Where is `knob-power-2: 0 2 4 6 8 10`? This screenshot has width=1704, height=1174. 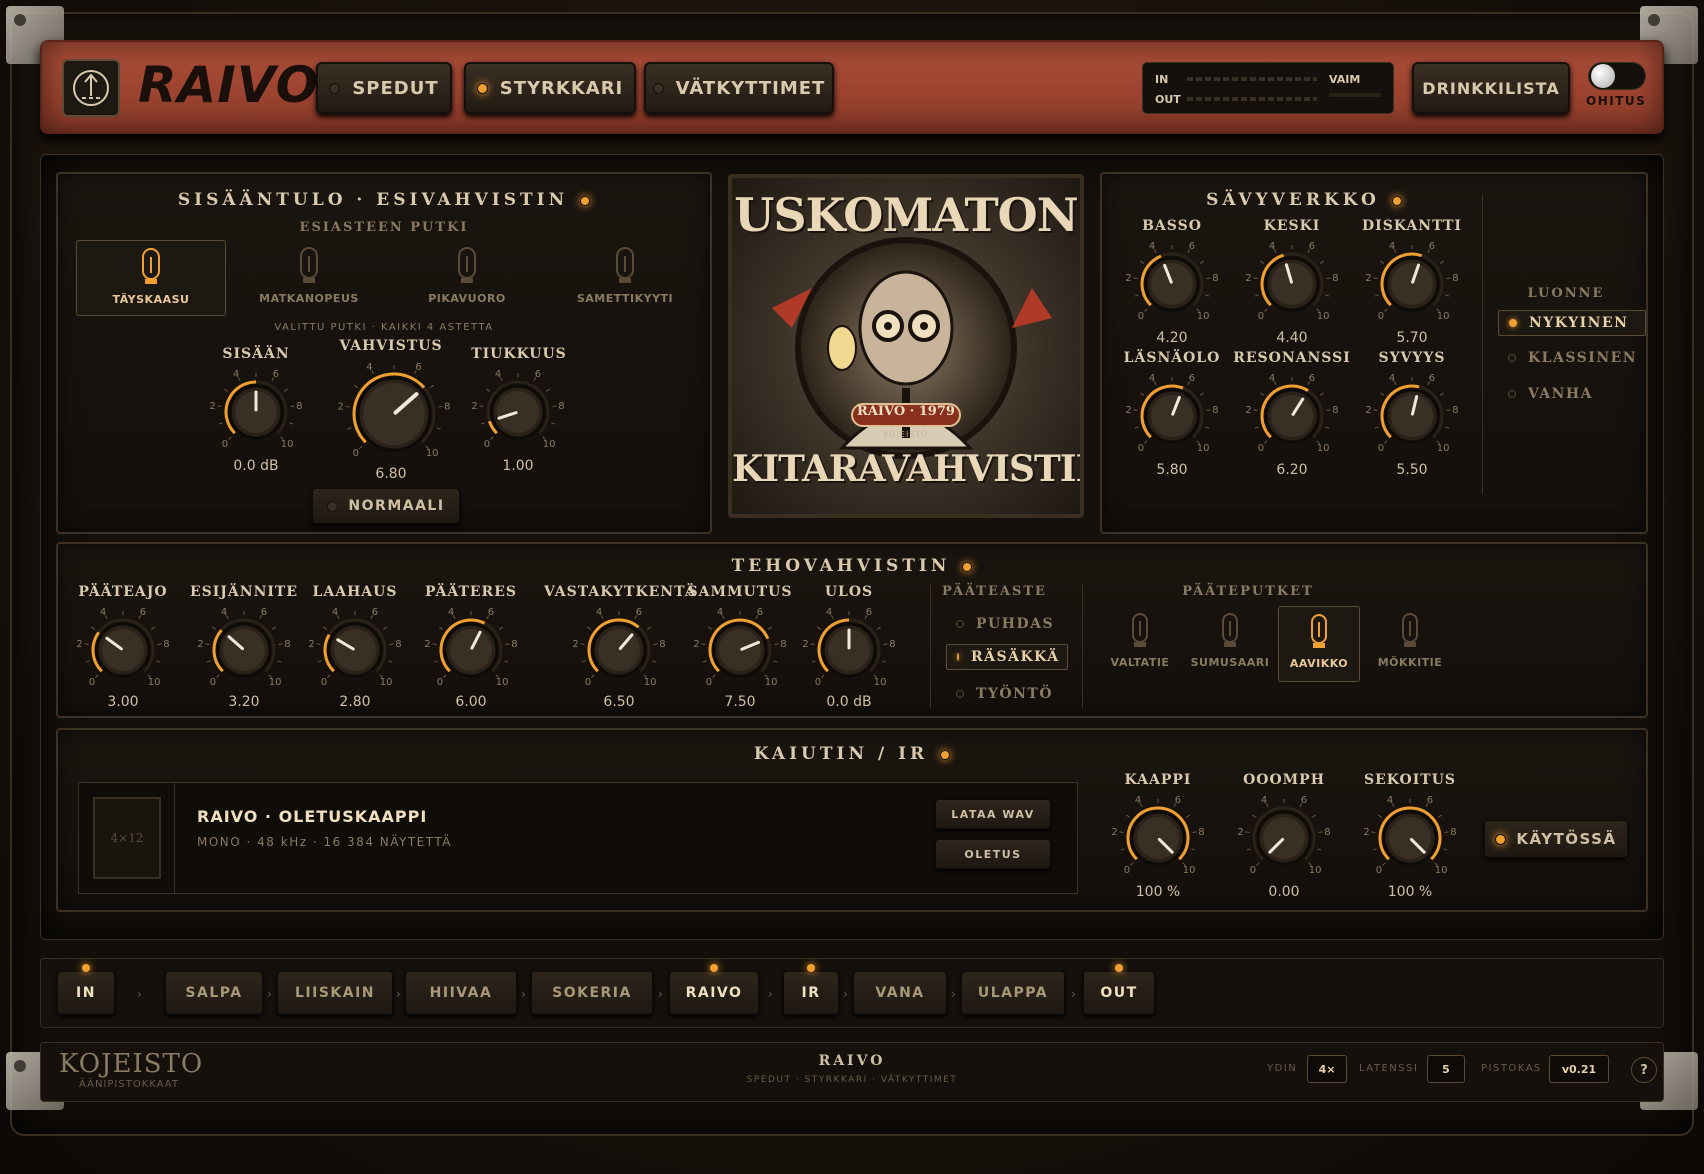
knob-power-2: 0 2 4 6 8 10 is located at coordinates (355, 652).